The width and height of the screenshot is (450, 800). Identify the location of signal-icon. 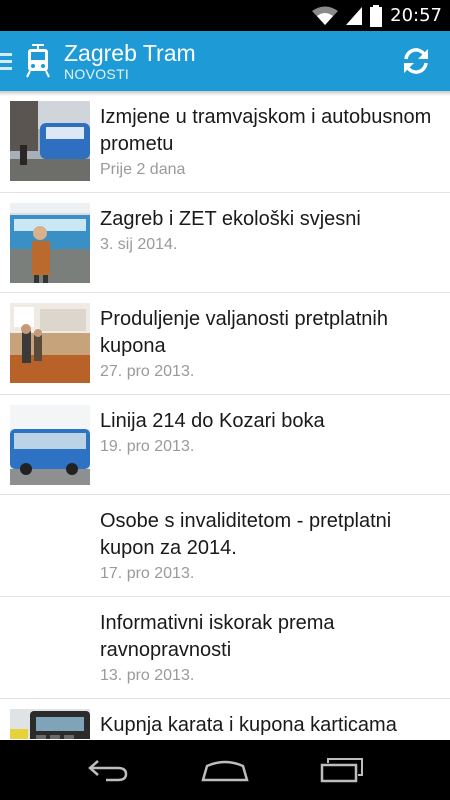
(354, 15).